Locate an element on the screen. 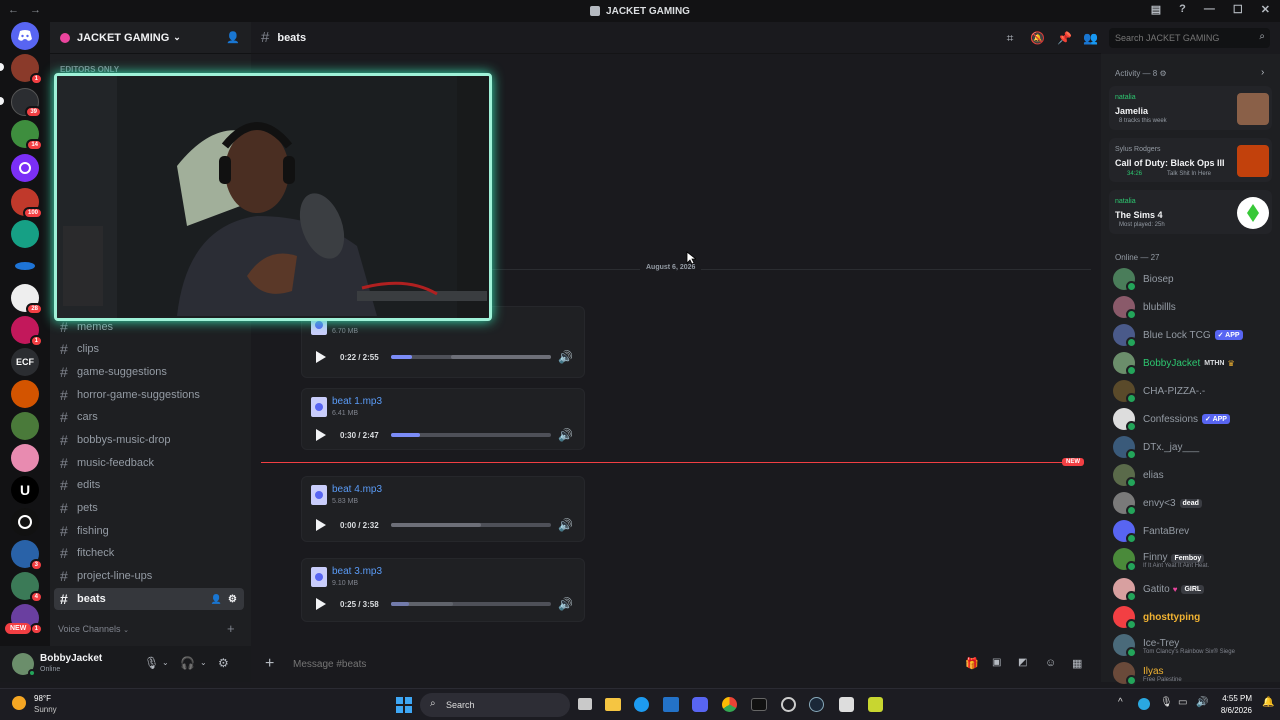  channel-fitcheck: # fitcheck is located at coordinates (149, 553).